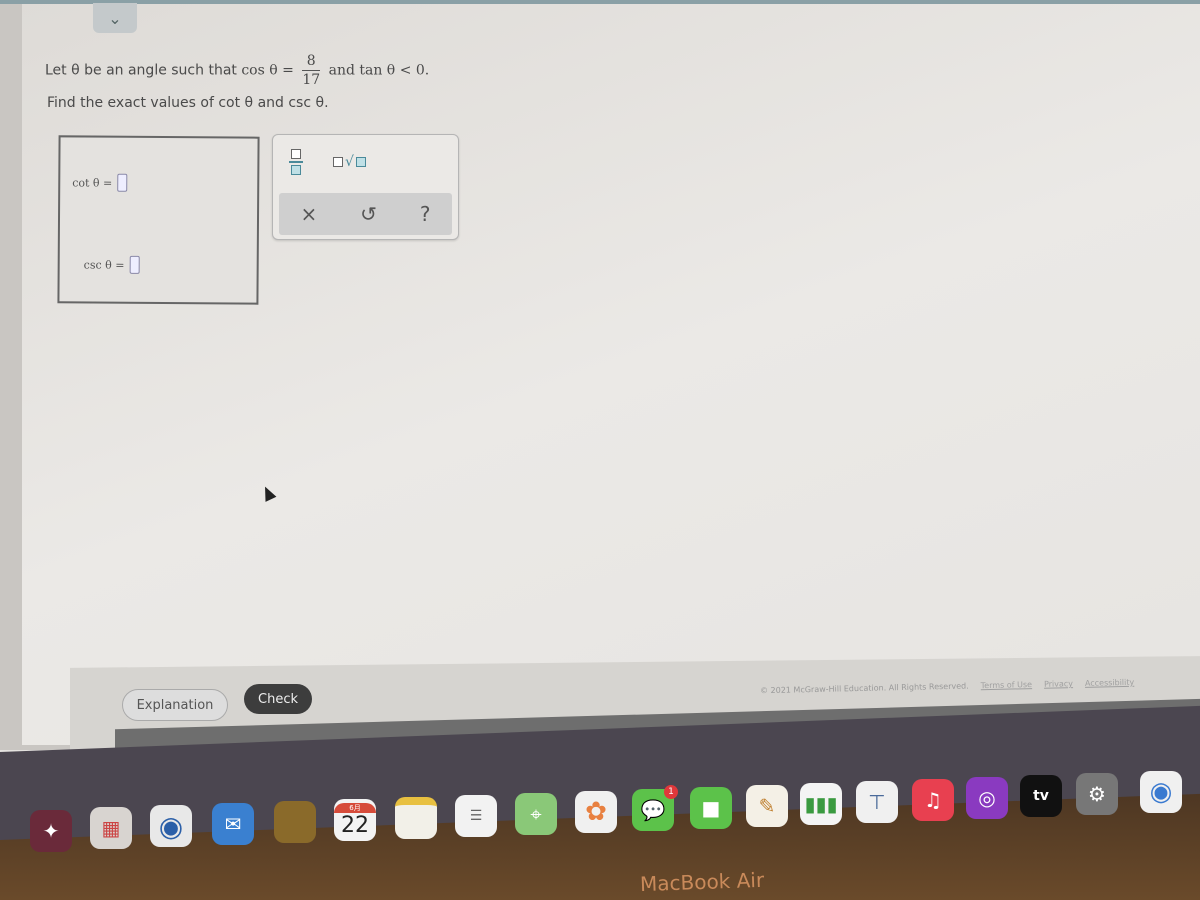  I want to click on csc-answer-row: csc θ =, so click(111, 264).